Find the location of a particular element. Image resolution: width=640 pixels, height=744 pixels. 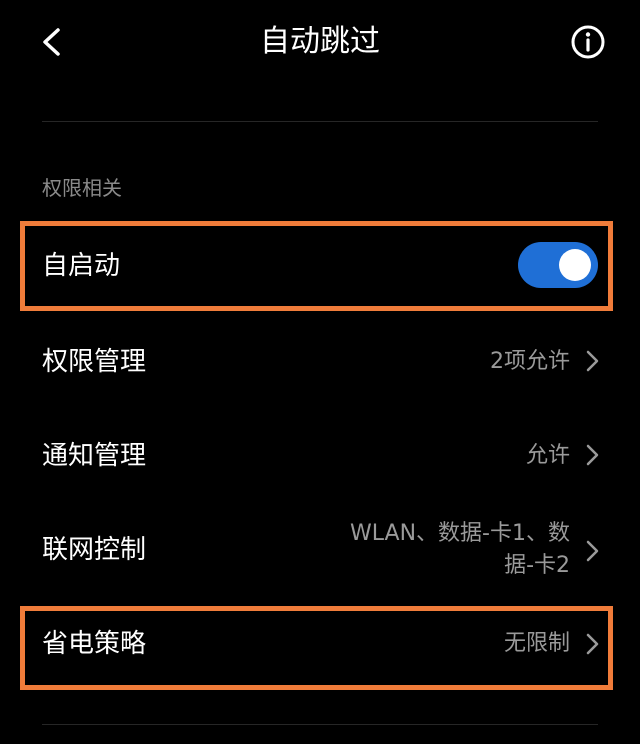

row-label: 省电策略 is located at coordinates (94, 644).